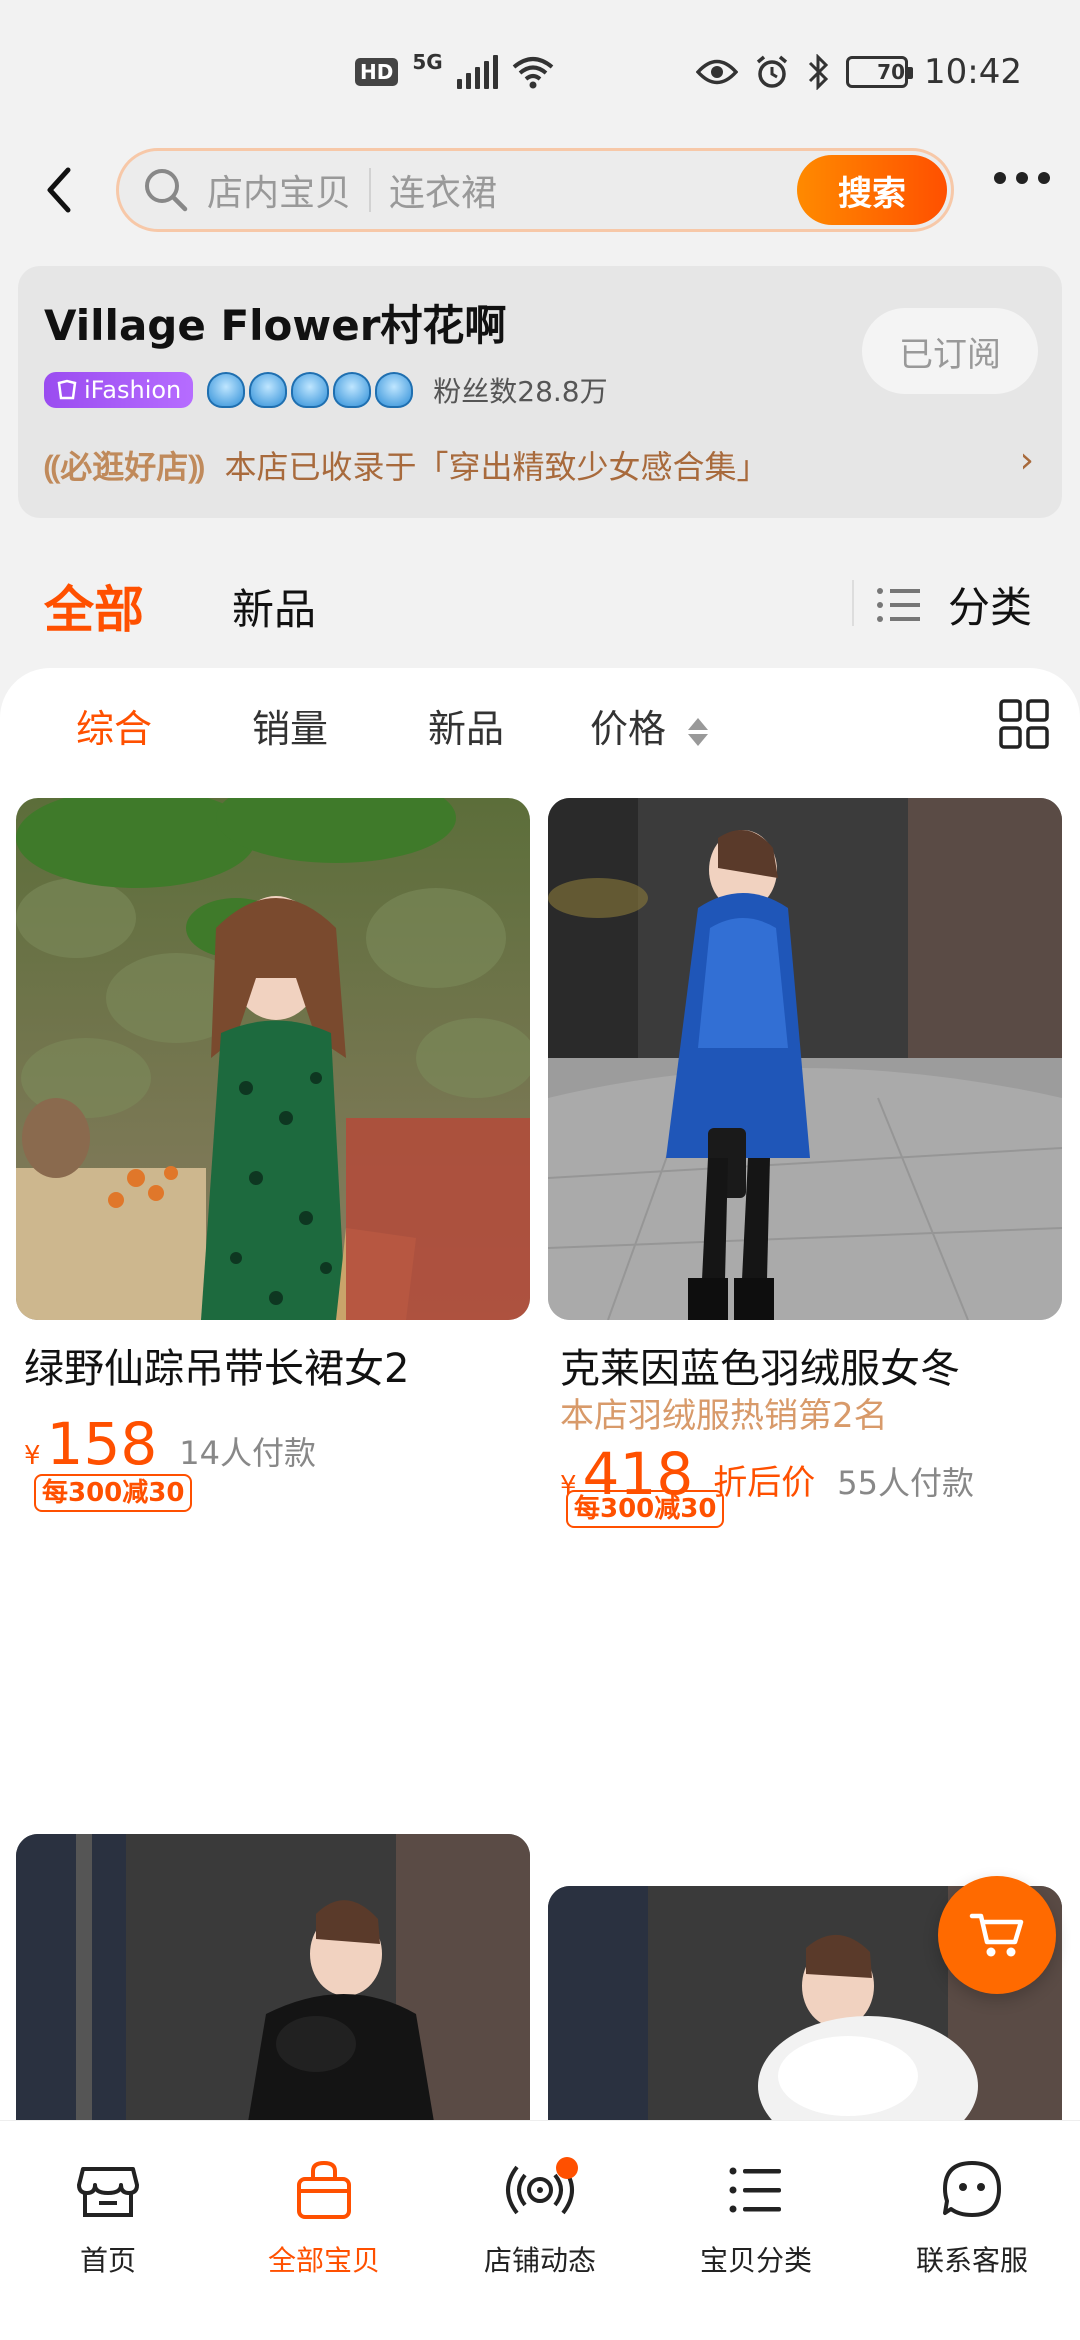 This screenshot has height=2340, width=1080. What do you see at coordinates (755, 2260) in the screenshot?
I see `nav-label: 宝贝分类` at bounding box center [755, 2260].